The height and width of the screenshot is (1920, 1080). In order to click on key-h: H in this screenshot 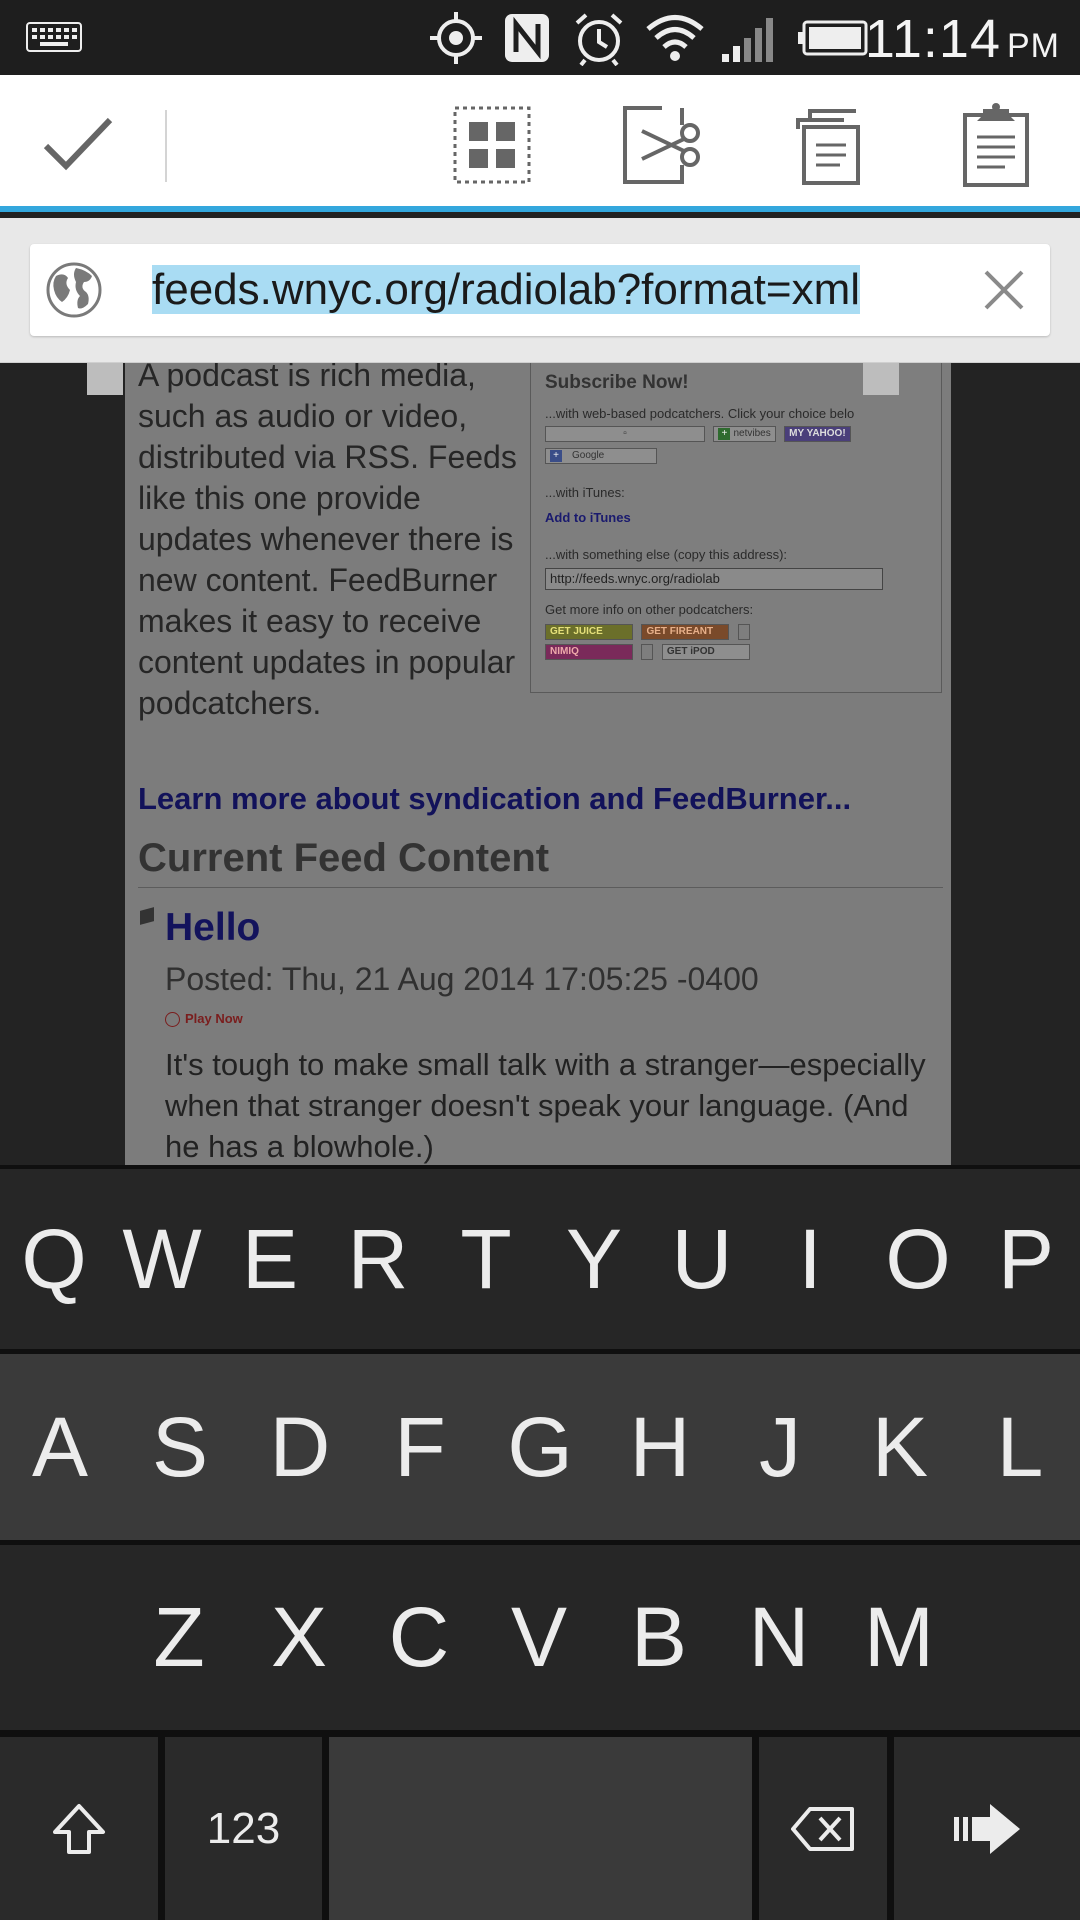, I will do `click(660, 1447)`.